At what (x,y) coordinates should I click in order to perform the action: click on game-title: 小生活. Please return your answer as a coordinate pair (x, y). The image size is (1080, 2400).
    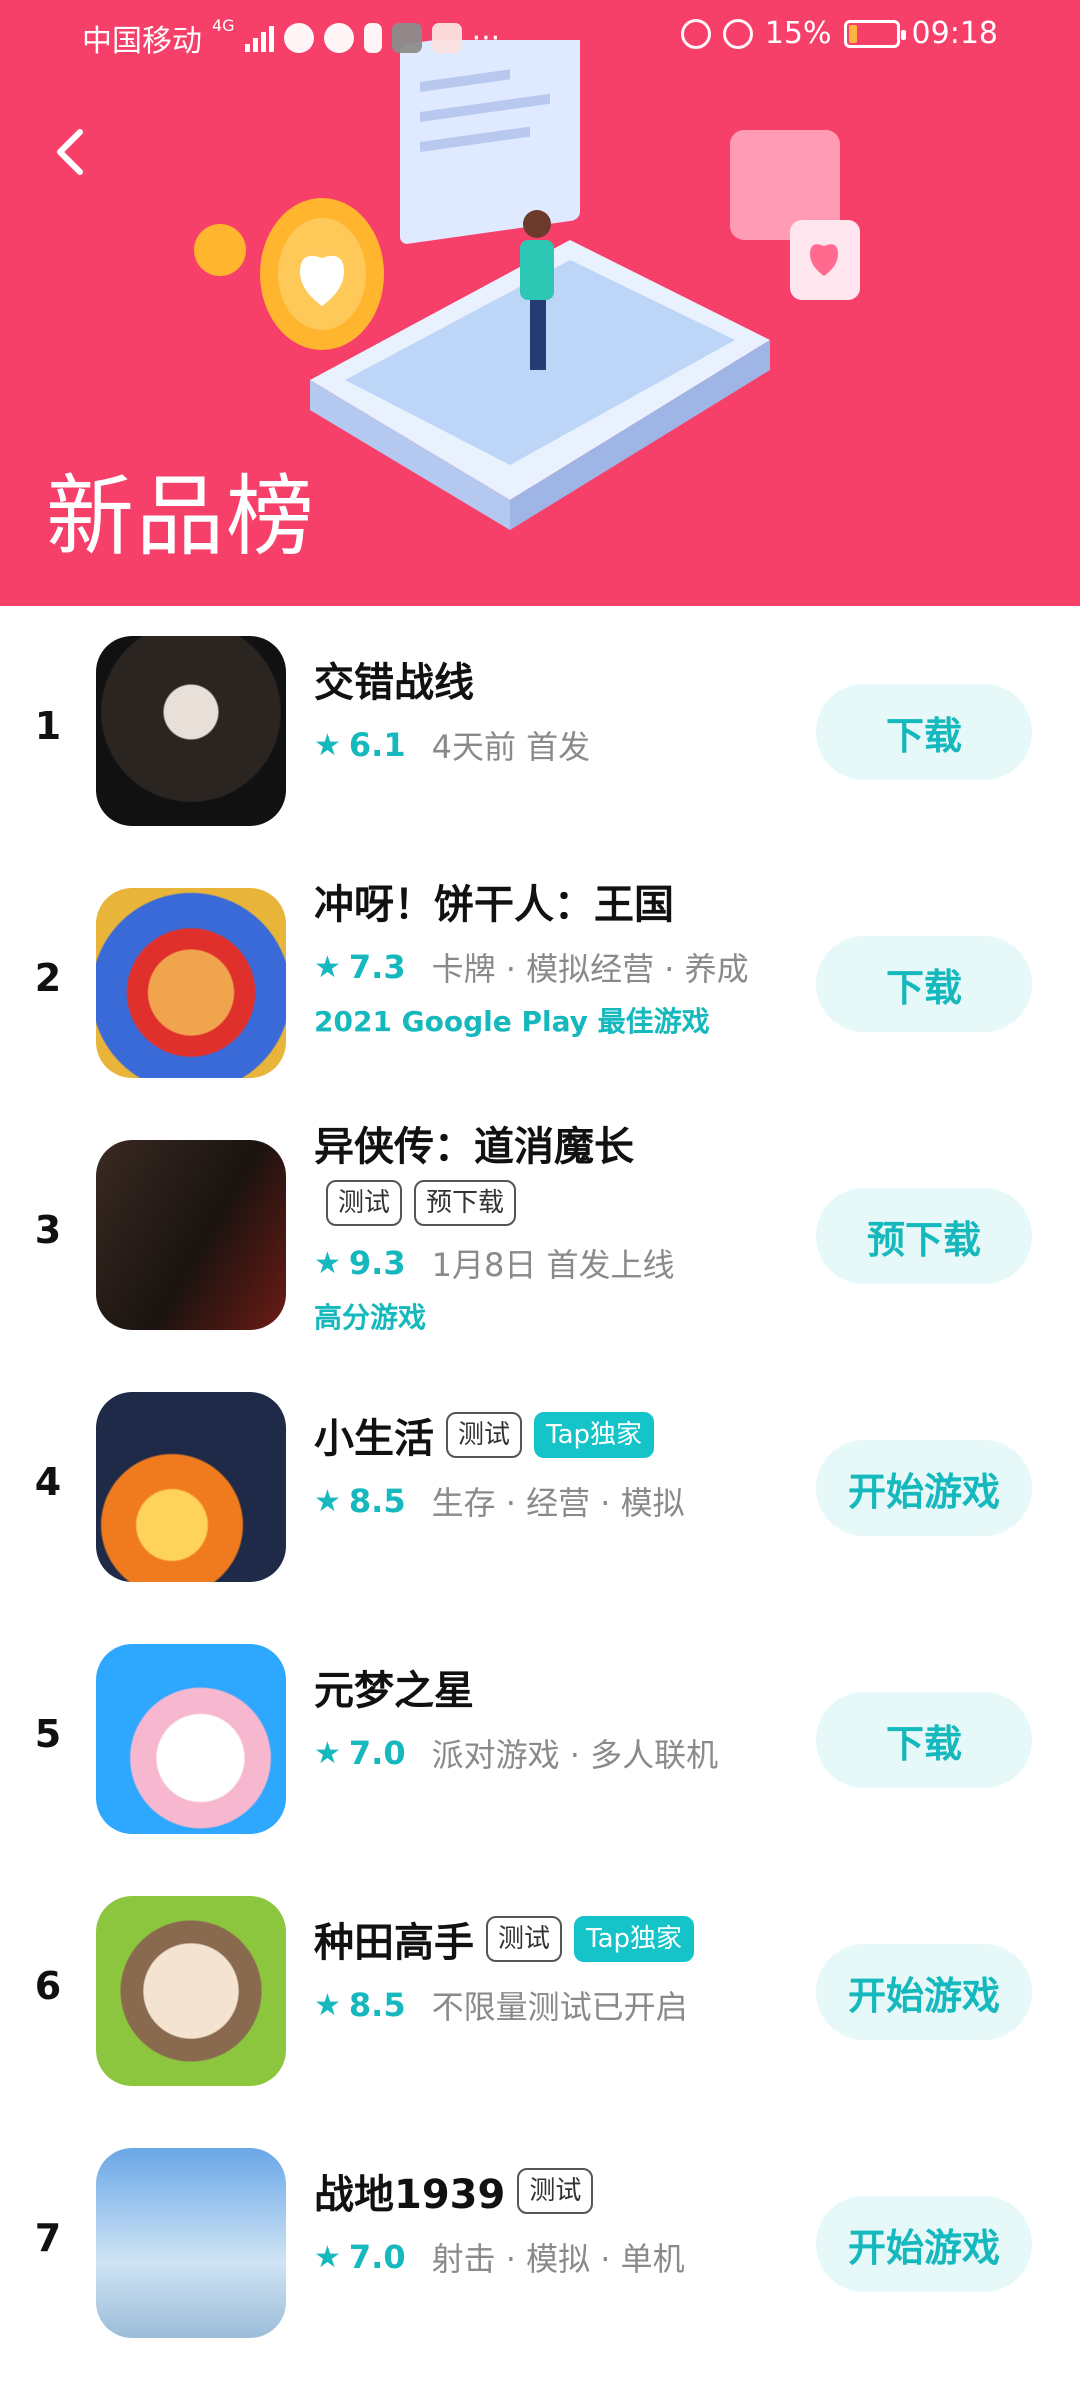
    Looking at the image, I should click on (374, 1435).